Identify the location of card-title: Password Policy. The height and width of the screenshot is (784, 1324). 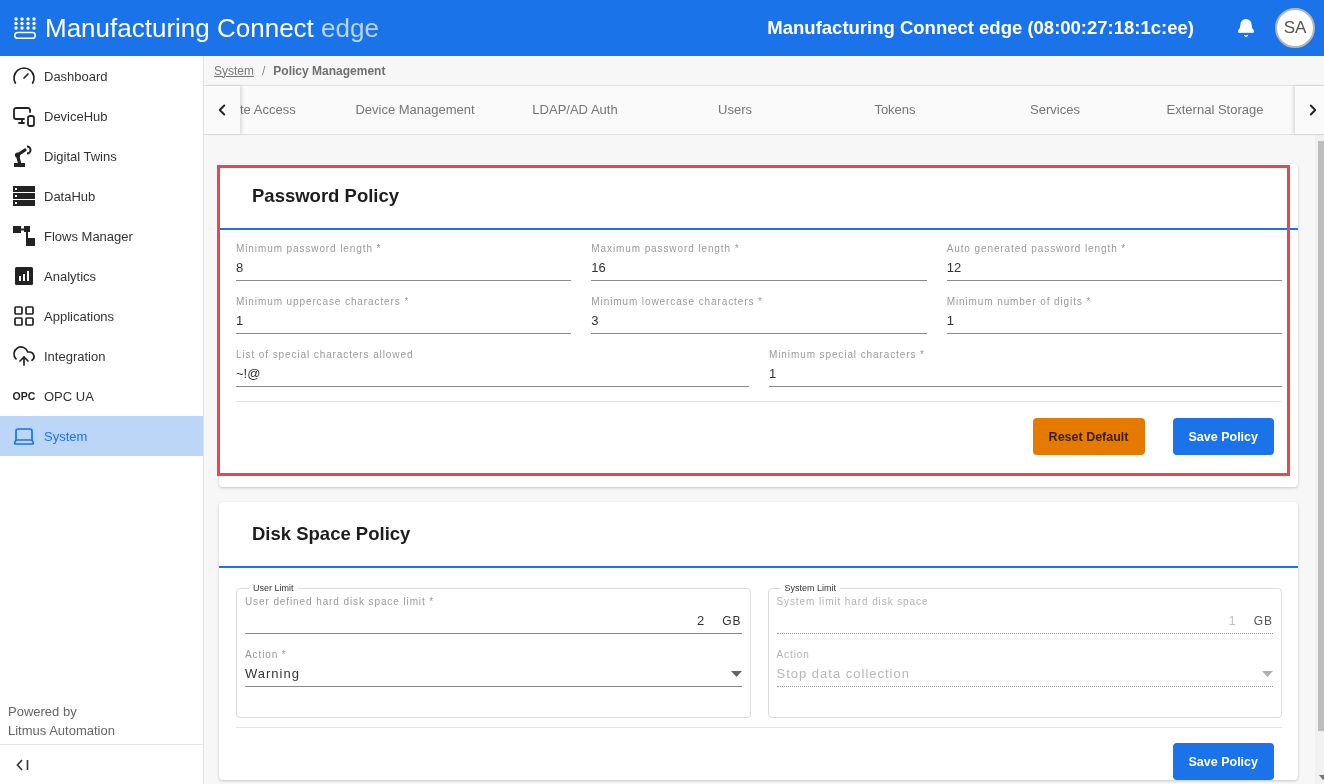
(326, 196).